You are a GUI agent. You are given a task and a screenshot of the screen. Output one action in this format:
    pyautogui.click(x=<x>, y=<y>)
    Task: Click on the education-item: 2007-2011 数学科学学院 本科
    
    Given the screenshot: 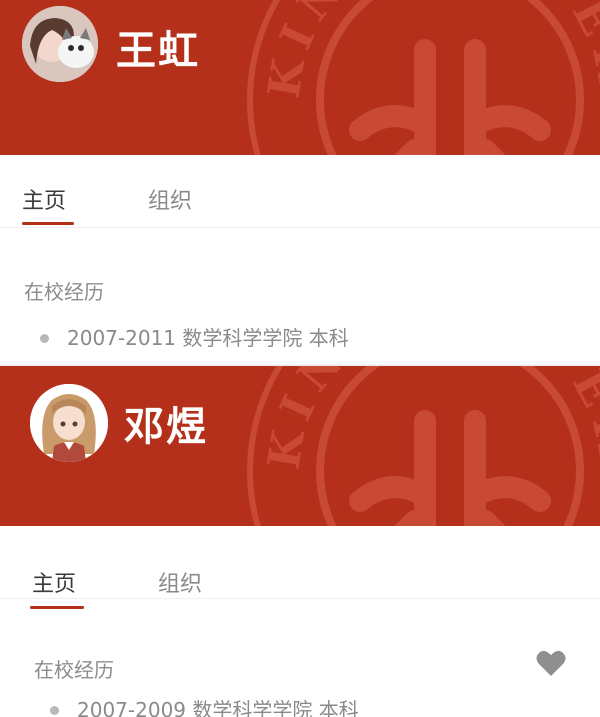 What is the action you would take?
    pyautogui.click(x=194, y=336)
    